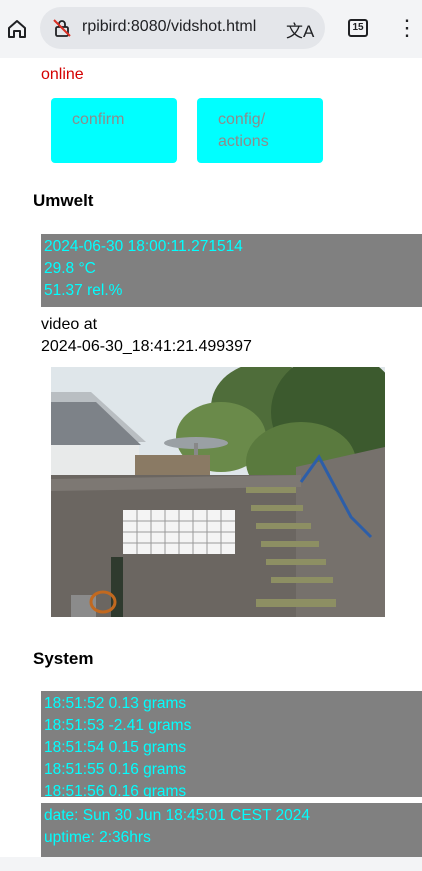 The height and width of the screenshot is (871, 422). I want to click on translate-icon: 文A, so click(300, 29).